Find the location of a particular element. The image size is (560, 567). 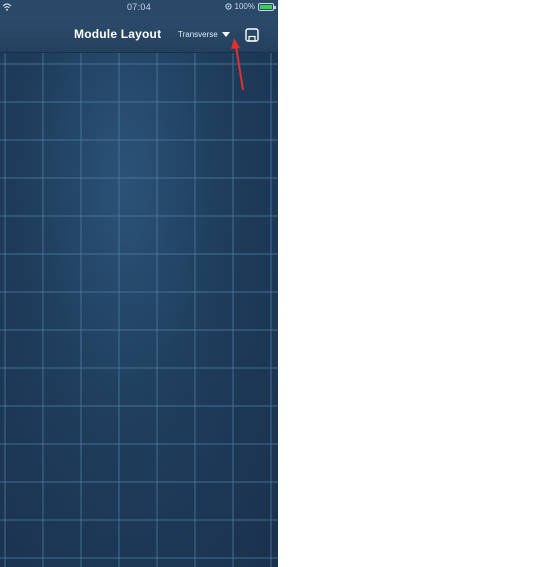

battery-percent: 100% is located at coordinates (244, 6).